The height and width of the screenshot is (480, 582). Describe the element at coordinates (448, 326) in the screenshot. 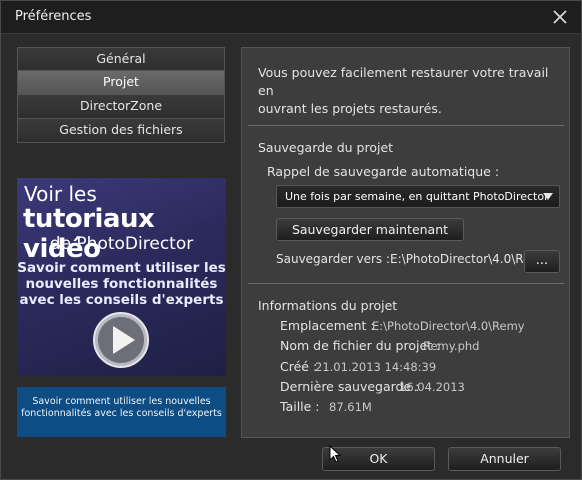

I see `location-value: E:\PhotoDirector\4.0\Remy` at that location.